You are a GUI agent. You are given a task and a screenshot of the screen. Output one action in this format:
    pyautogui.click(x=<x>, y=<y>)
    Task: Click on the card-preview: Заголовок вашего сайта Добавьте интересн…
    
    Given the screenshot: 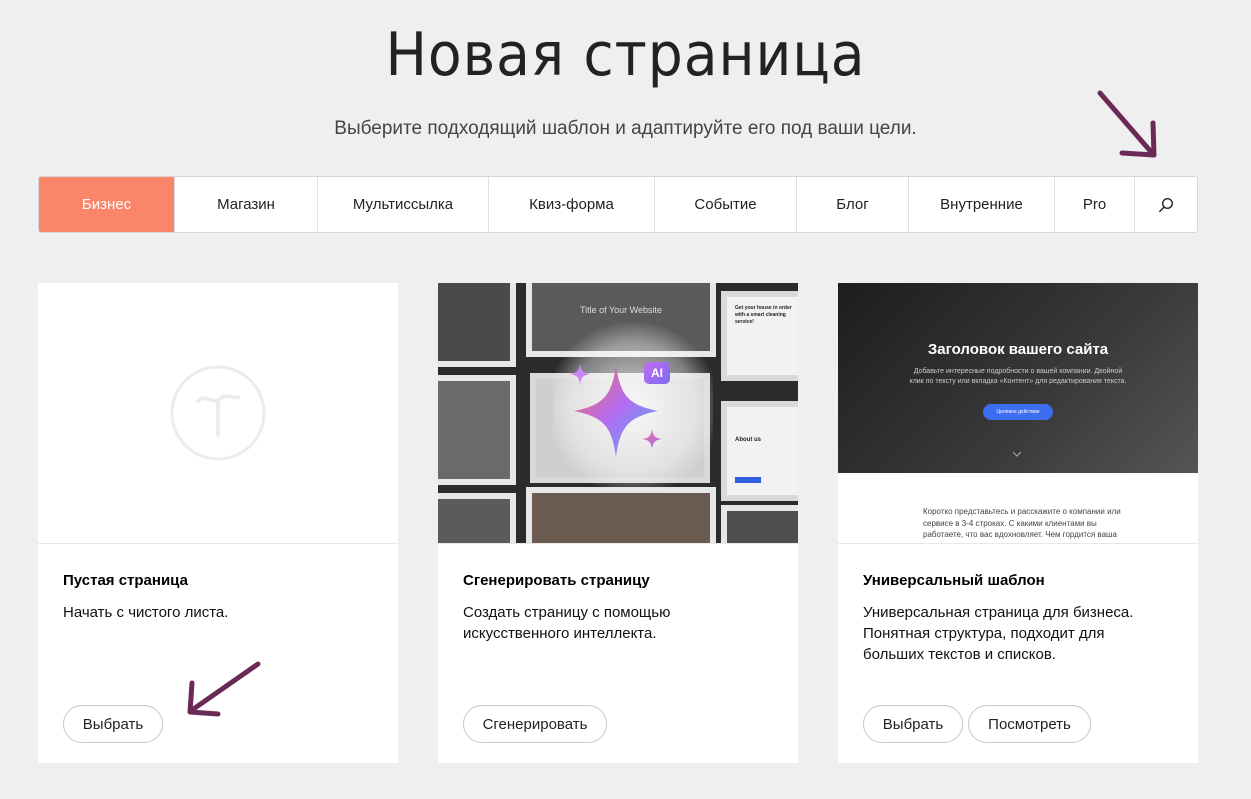 What is the action you would take?
    pyautogui.click(x=1018, y=413)
    